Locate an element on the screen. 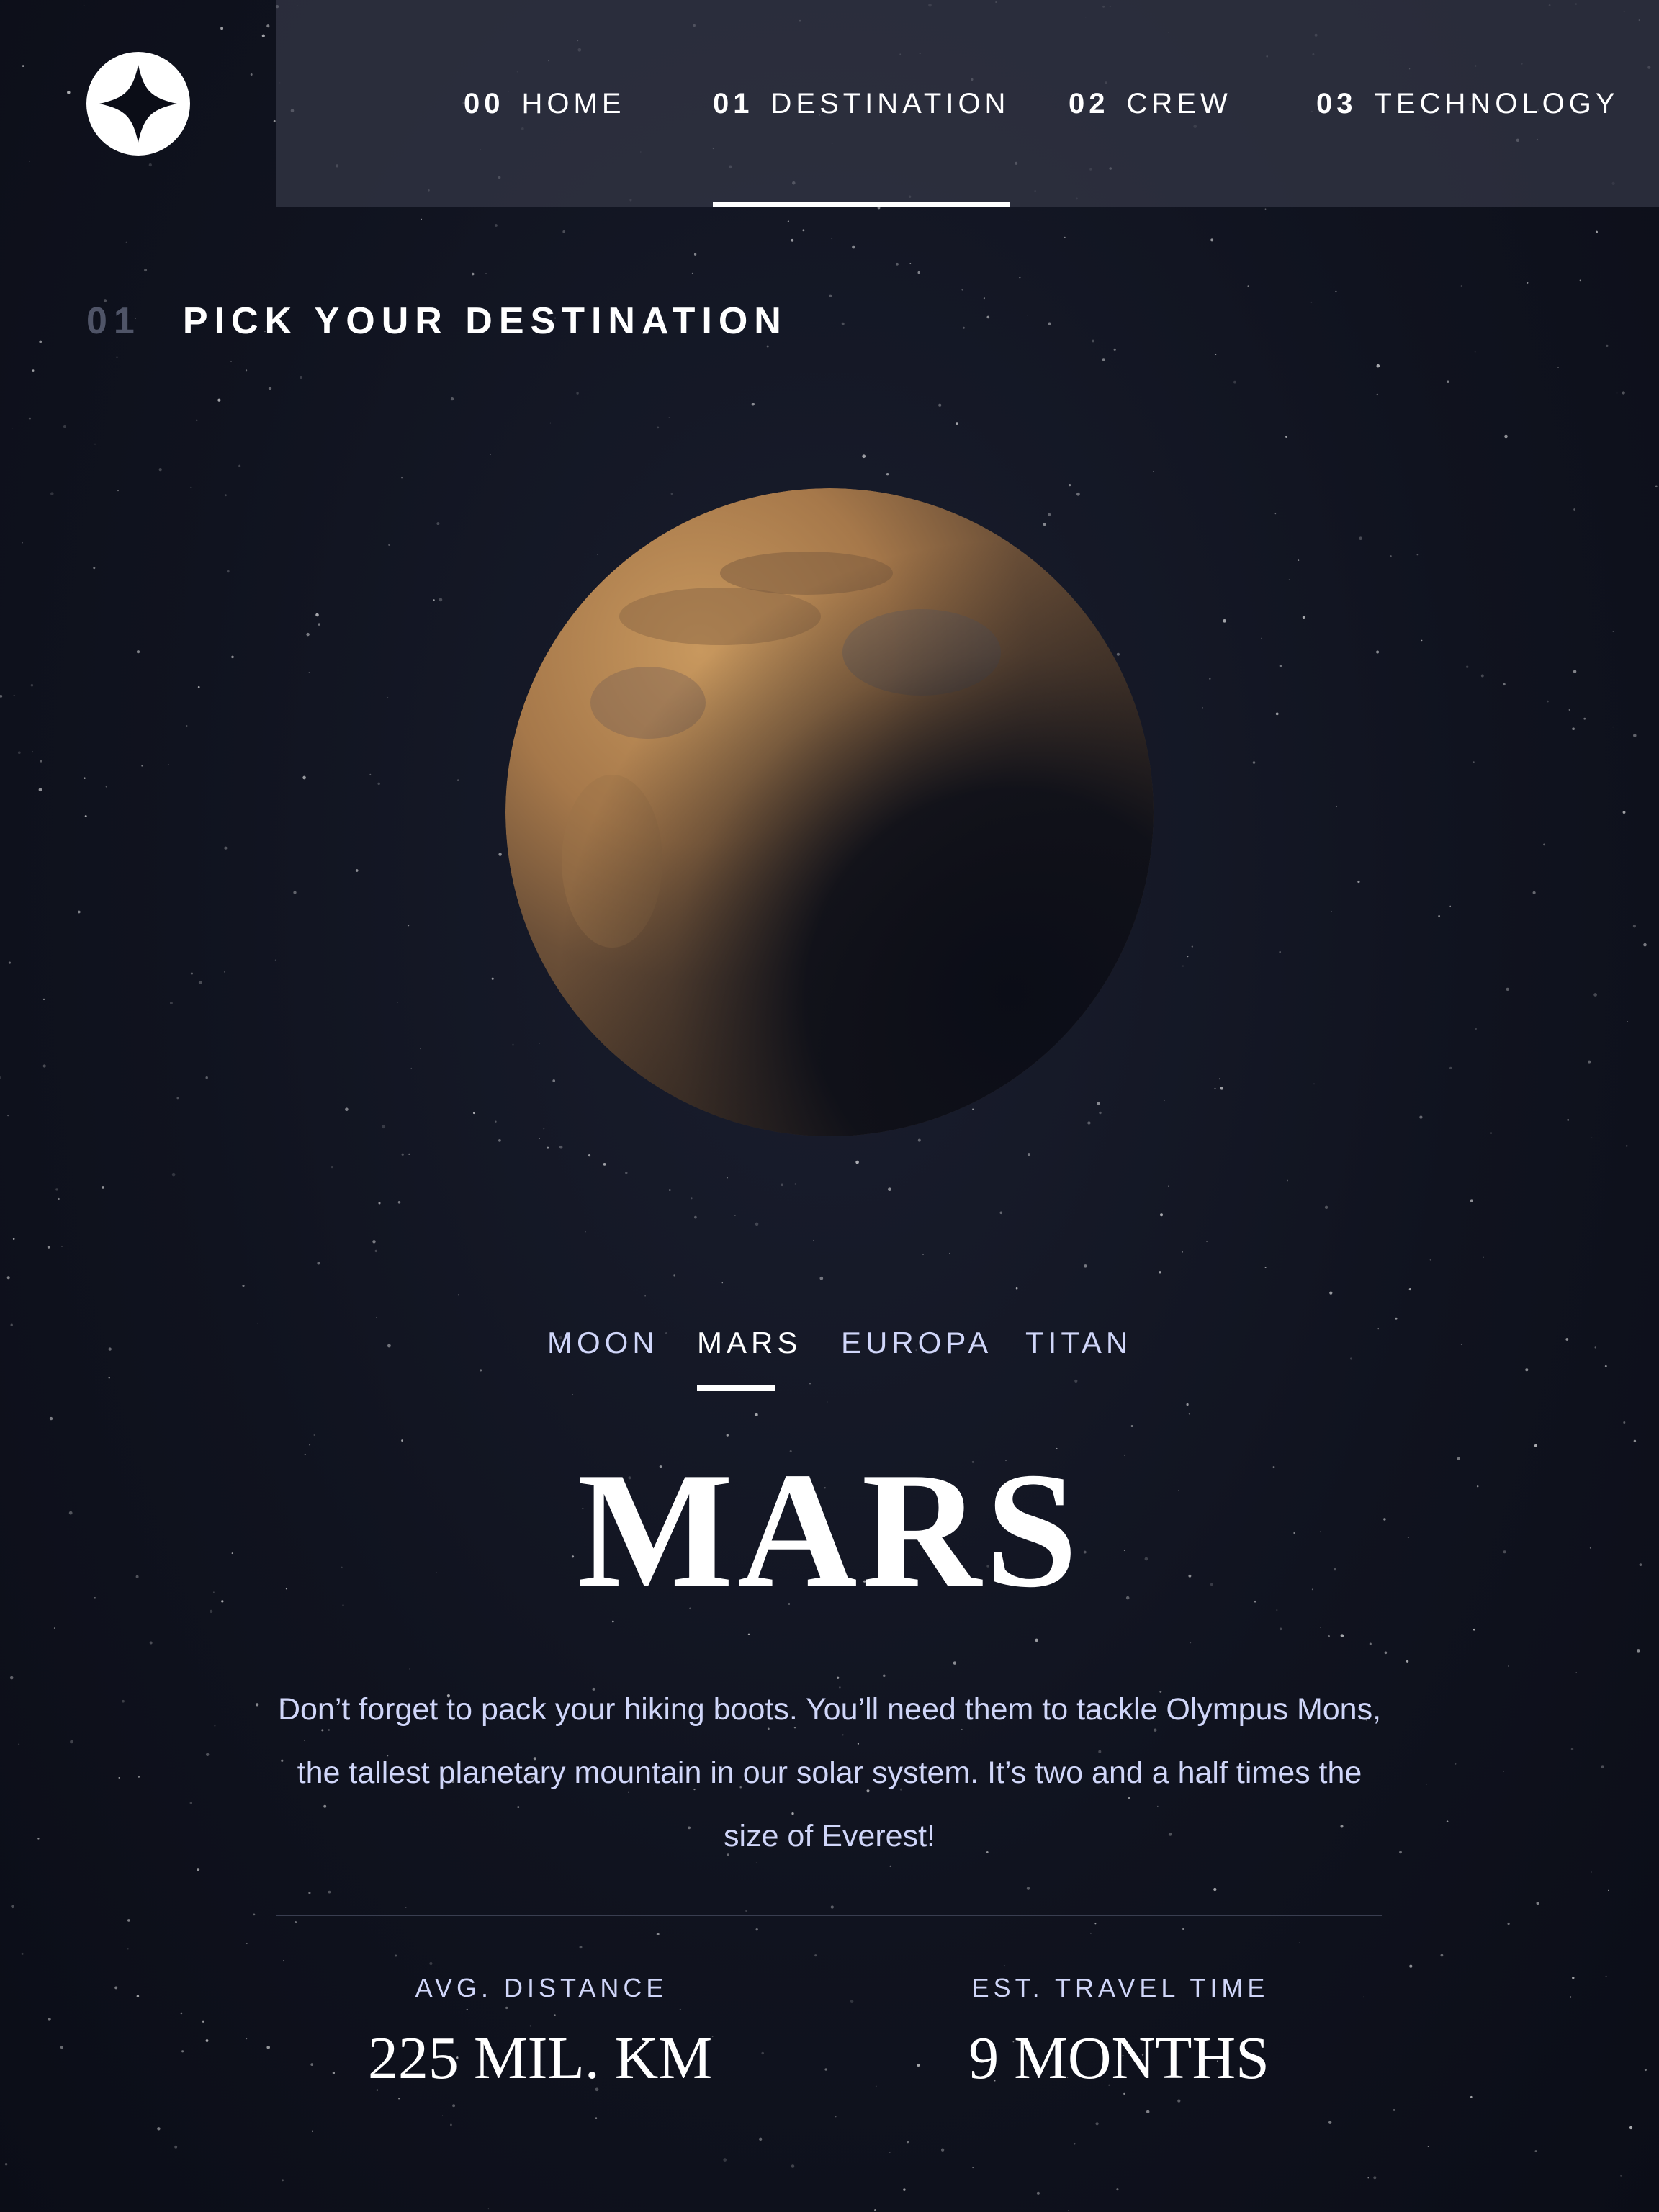  nav-item-crew: 02 CREW is located at coordinates (1150, 103).